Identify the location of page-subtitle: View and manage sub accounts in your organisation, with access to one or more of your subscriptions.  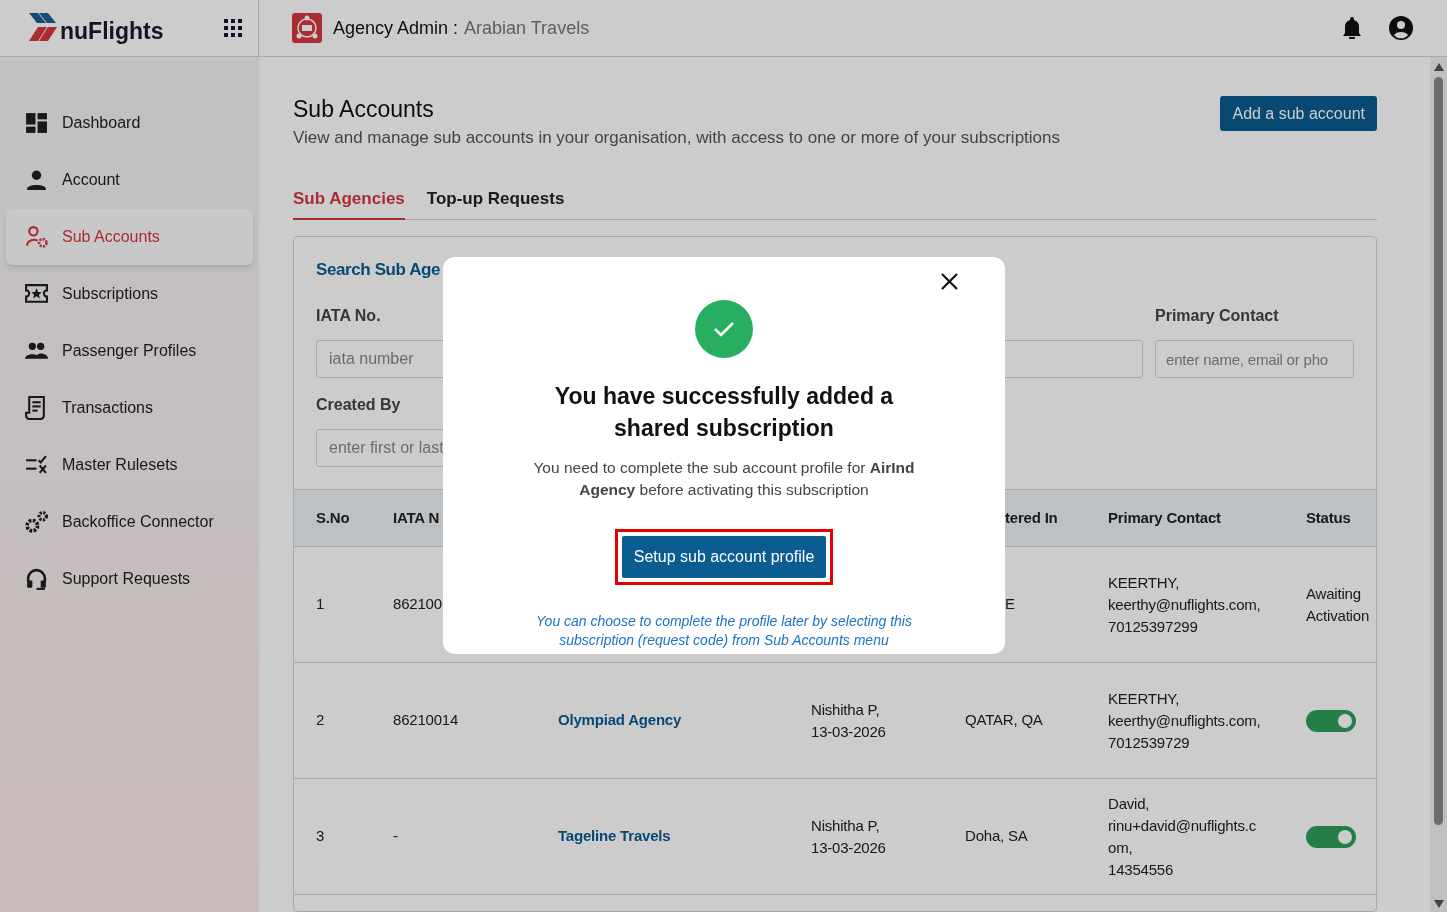
(676, 138).